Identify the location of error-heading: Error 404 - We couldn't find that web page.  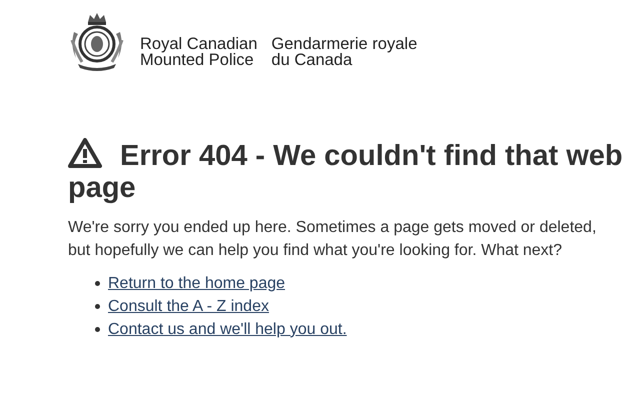
(346, 171).